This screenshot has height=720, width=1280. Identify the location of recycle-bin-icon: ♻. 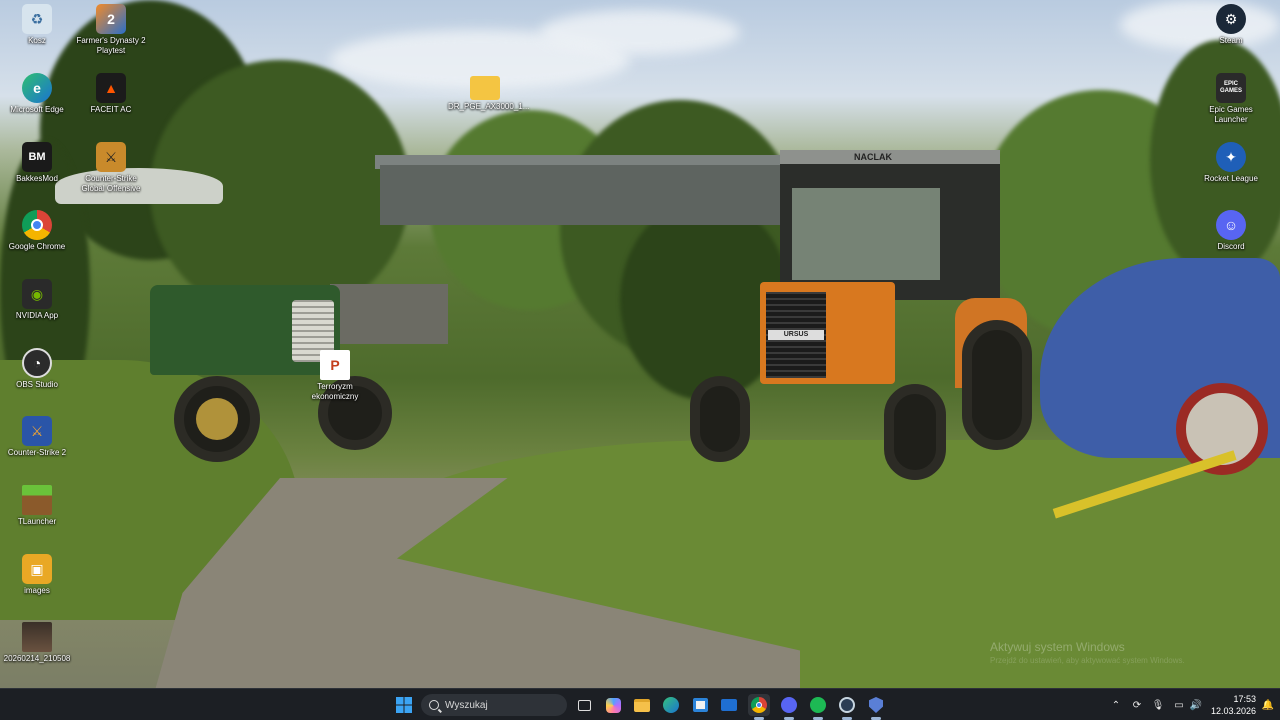
(37, 19).